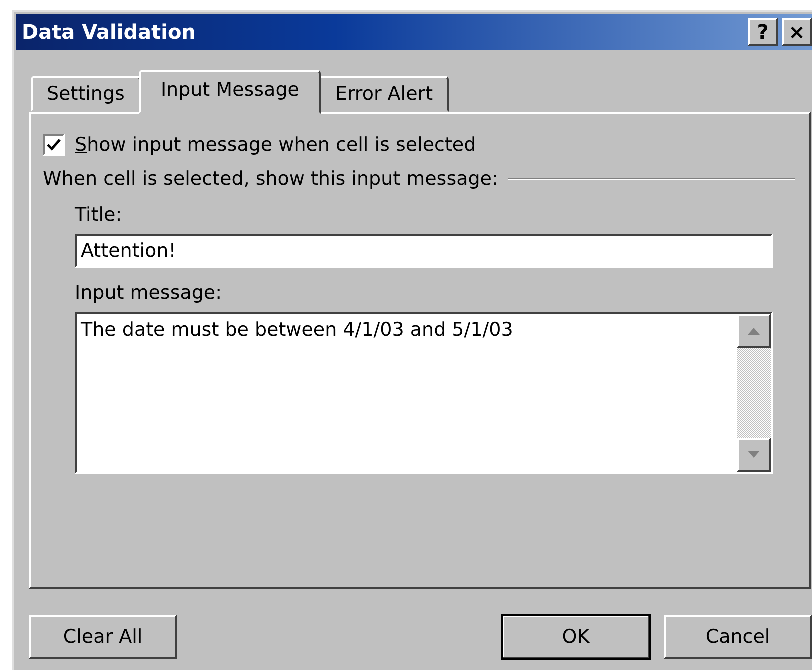 Image resolution: width=812 pixels, height=670 pixels. I want to click on checkbox, so click(54, 145).